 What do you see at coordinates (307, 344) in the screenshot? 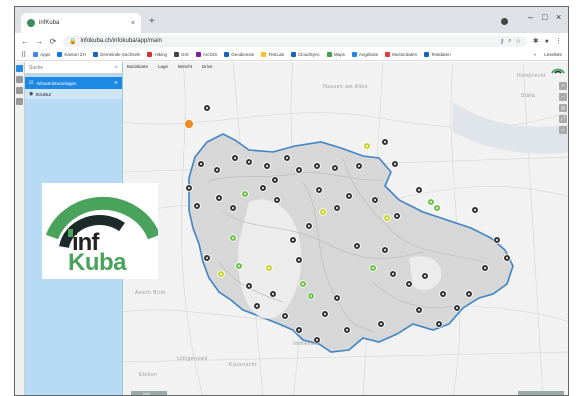
I see `map-label-sw: Immensee` at bounding box center [307, 344].